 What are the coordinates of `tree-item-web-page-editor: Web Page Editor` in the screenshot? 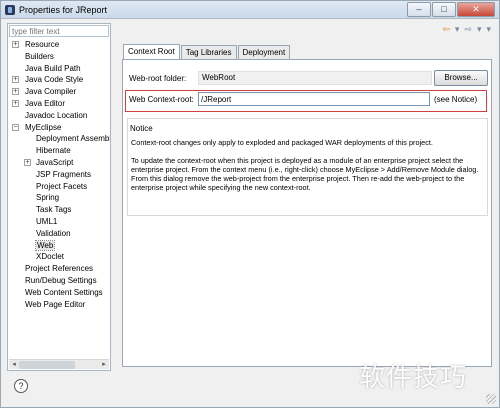 It's located at (59, 305).